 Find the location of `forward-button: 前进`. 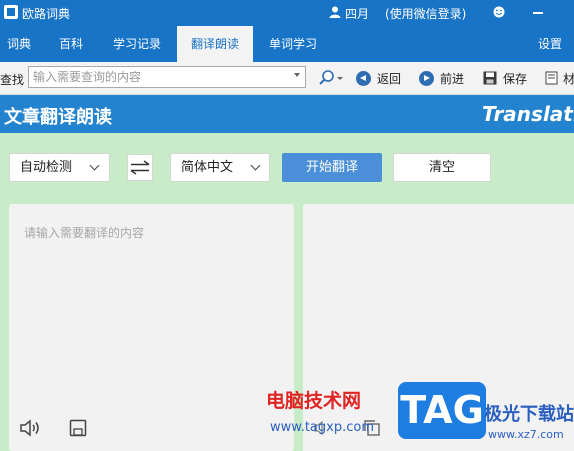

forward-button: 前进 is located at coordinates (441, 78).